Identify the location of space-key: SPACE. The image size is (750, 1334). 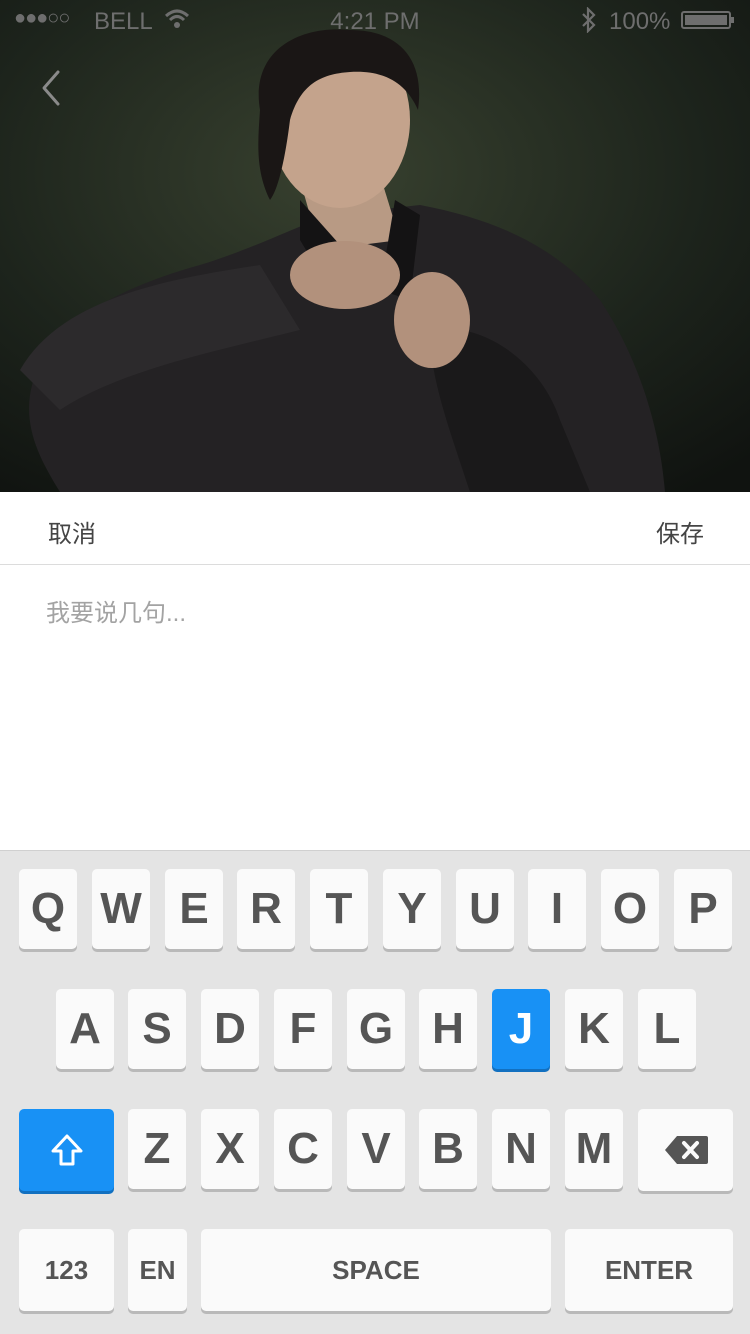
(376, 1270).